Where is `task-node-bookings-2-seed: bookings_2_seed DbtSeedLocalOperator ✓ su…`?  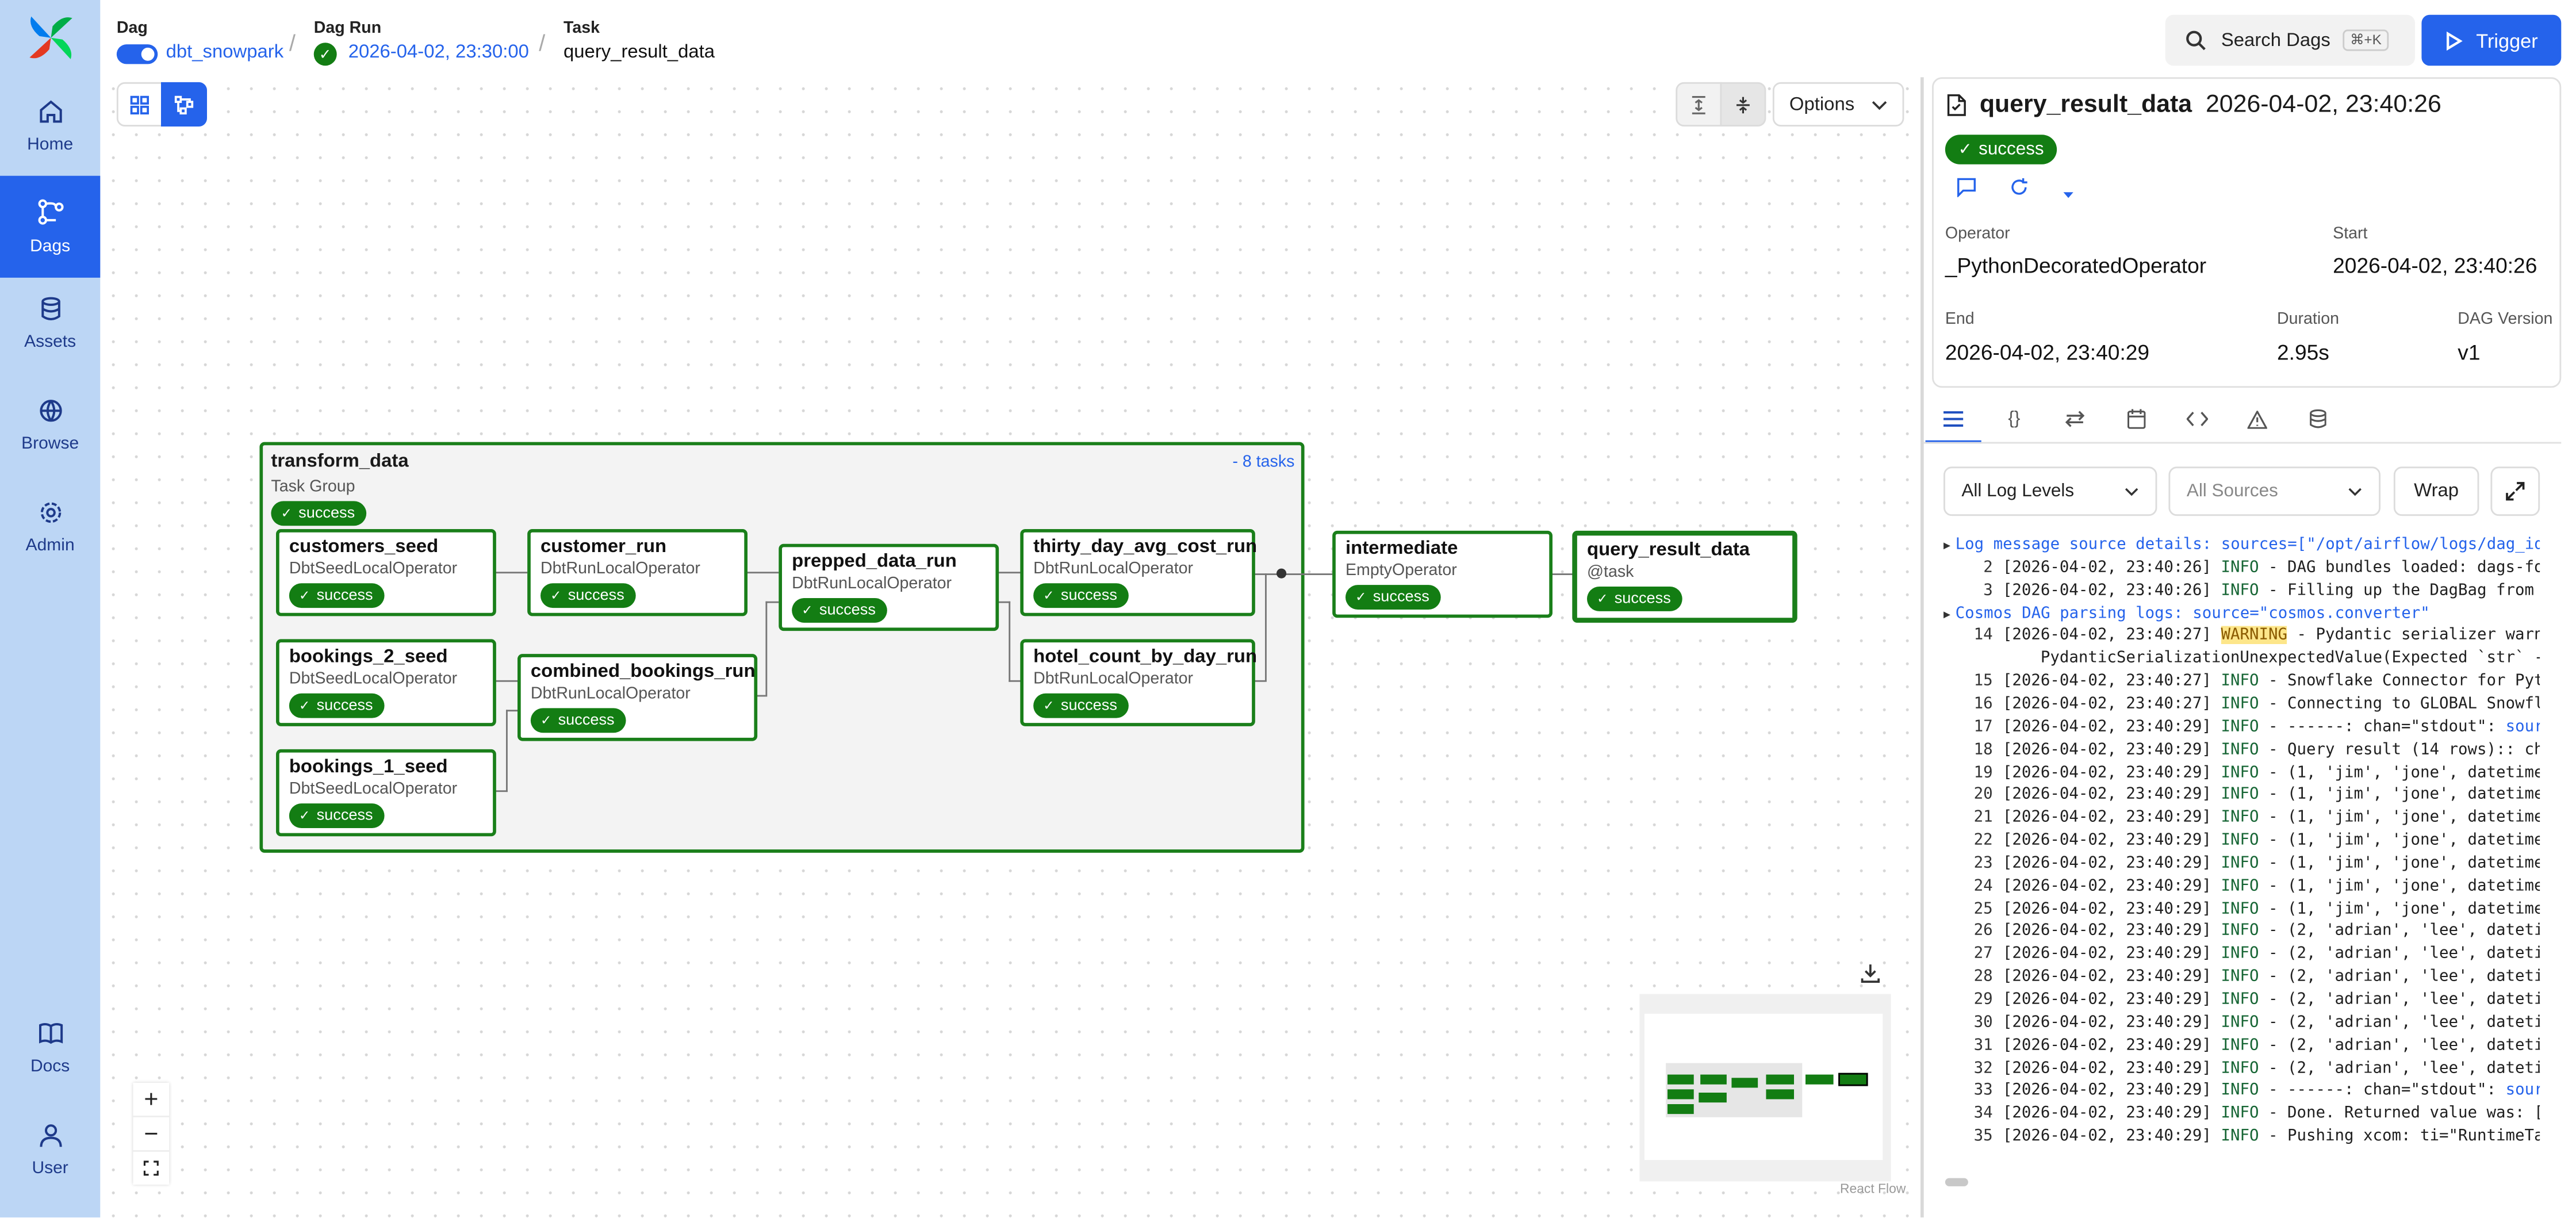 task-node-bookings-2-seed: bookings_2_seed DbtSeedLocalOperator ✓ su… is located at coordinates (386, 683).